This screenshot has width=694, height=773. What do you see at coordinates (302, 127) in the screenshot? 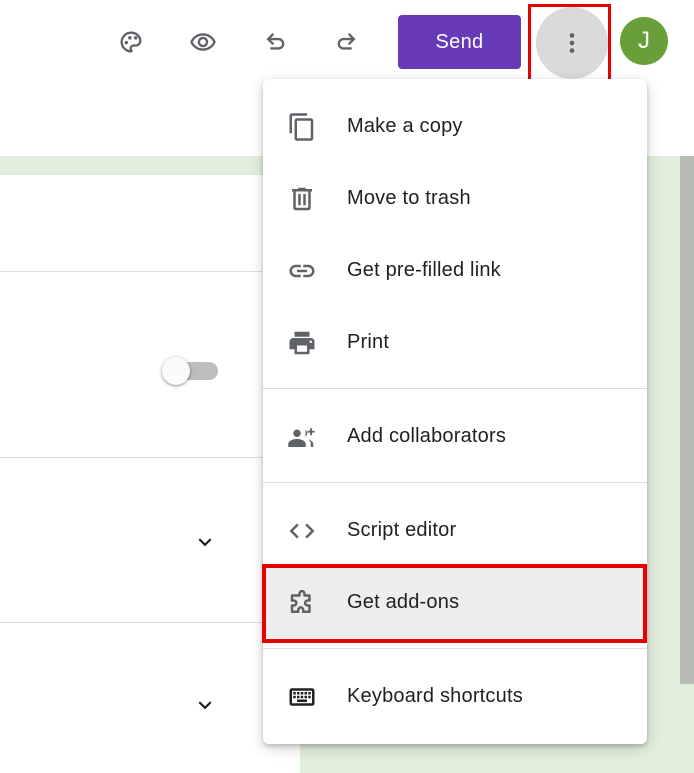
I see `copy-icon` at bounding box center [302, 127].